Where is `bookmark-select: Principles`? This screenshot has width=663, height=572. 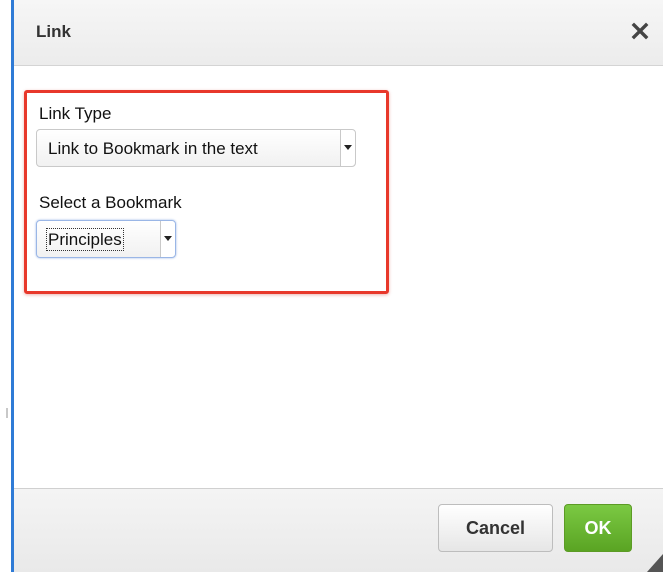
bookmark-select: Principles is located at coordinates (106, 239).